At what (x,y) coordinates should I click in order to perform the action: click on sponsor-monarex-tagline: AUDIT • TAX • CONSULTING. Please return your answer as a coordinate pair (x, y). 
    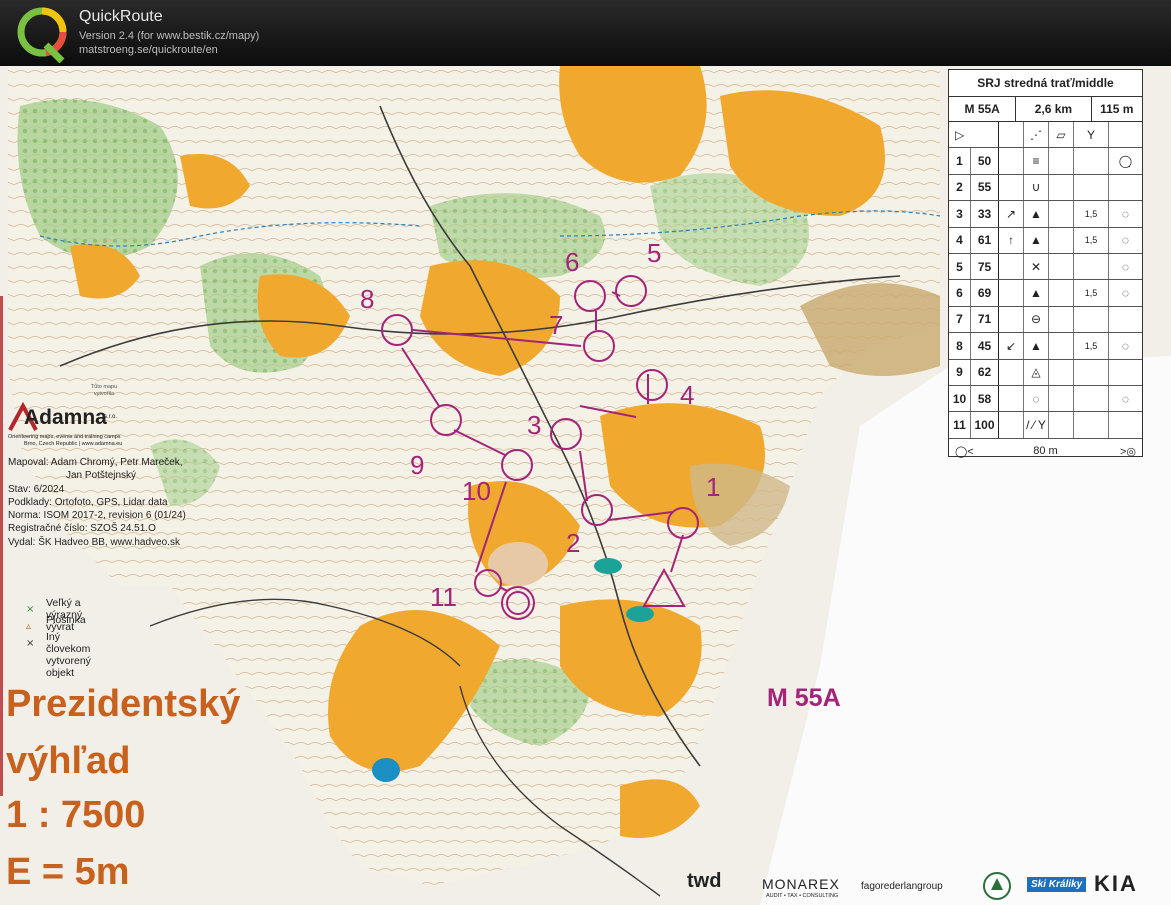
    Looking at the image, I should click on (802, 896).